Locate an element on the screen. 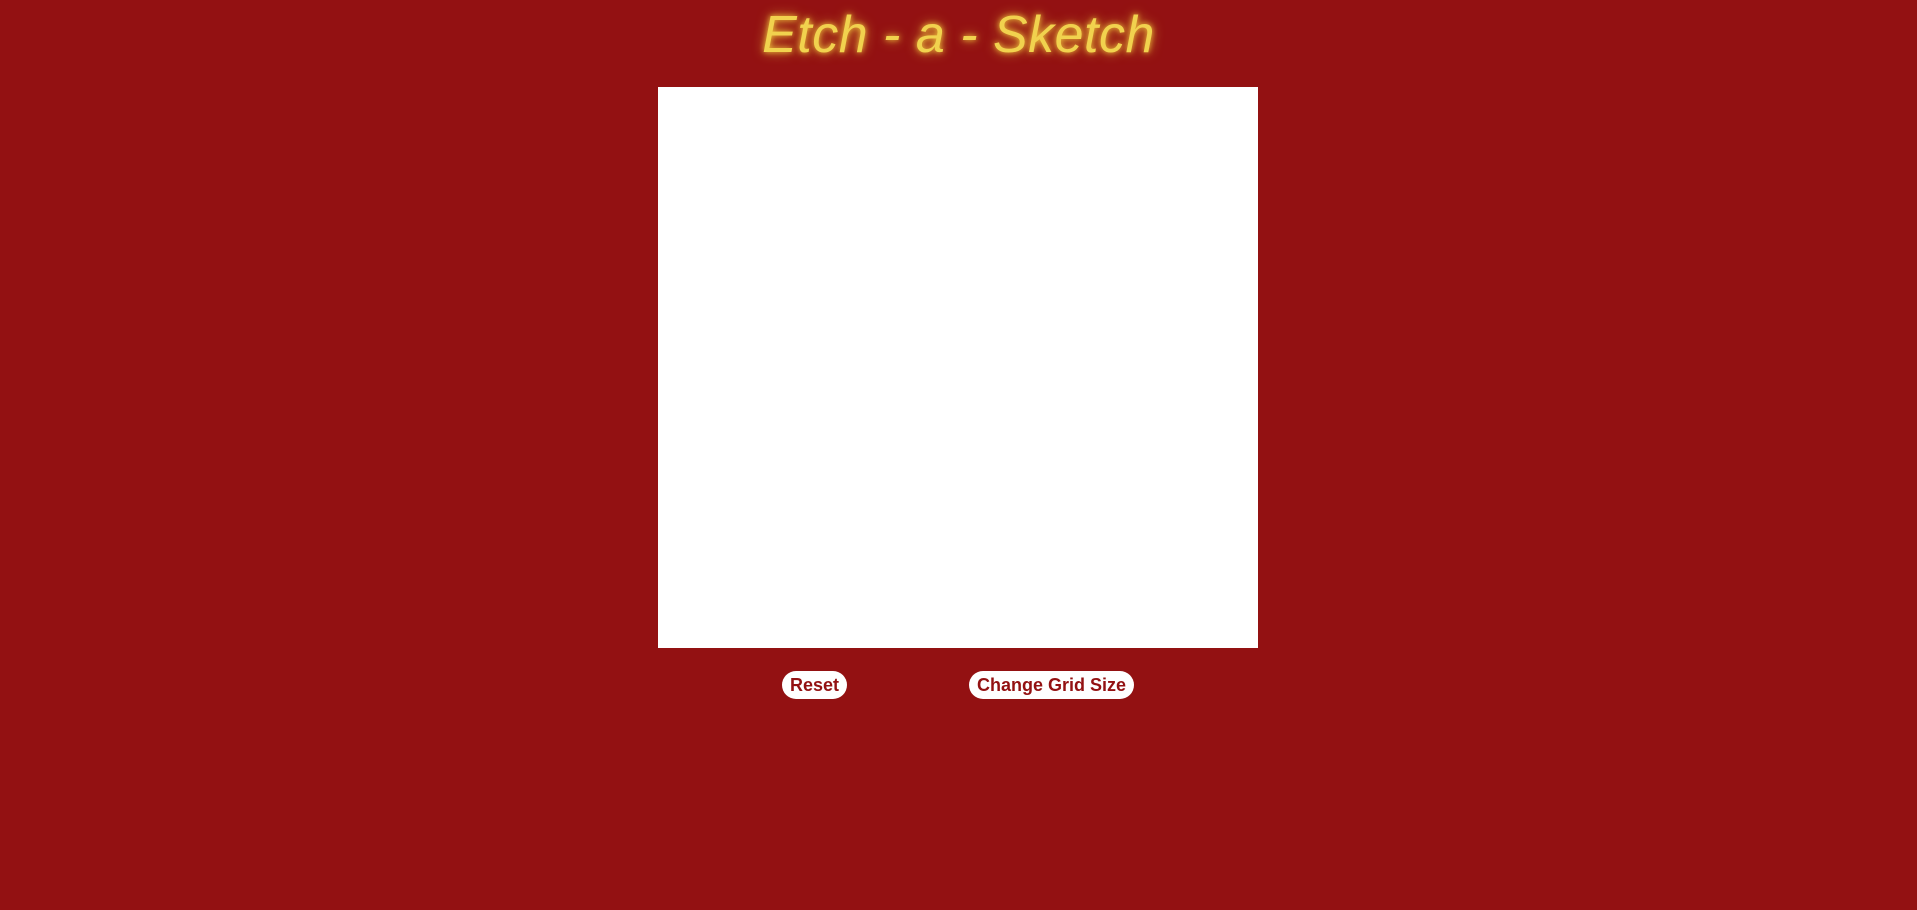  reset-button: Reset is located at coordinates (814, 685).